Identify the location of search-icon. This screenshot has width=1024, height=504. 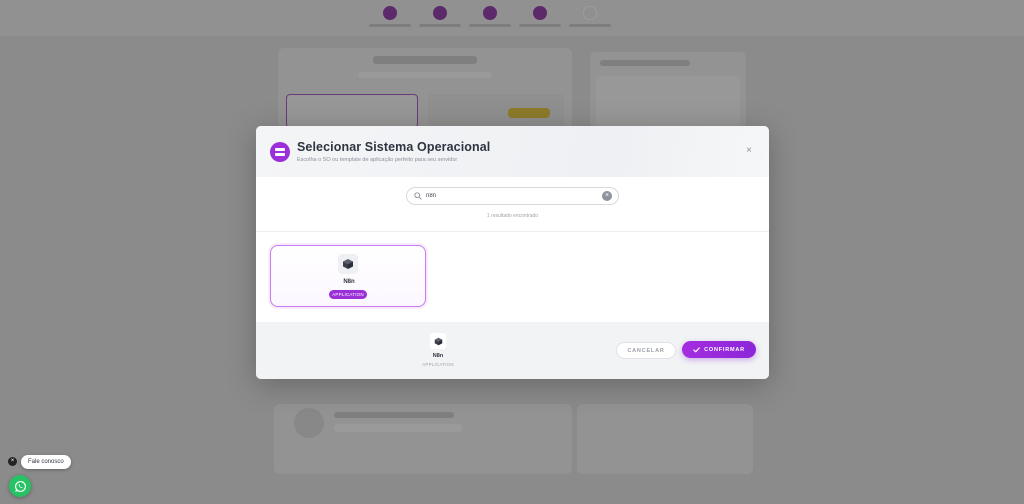
(418, 196).